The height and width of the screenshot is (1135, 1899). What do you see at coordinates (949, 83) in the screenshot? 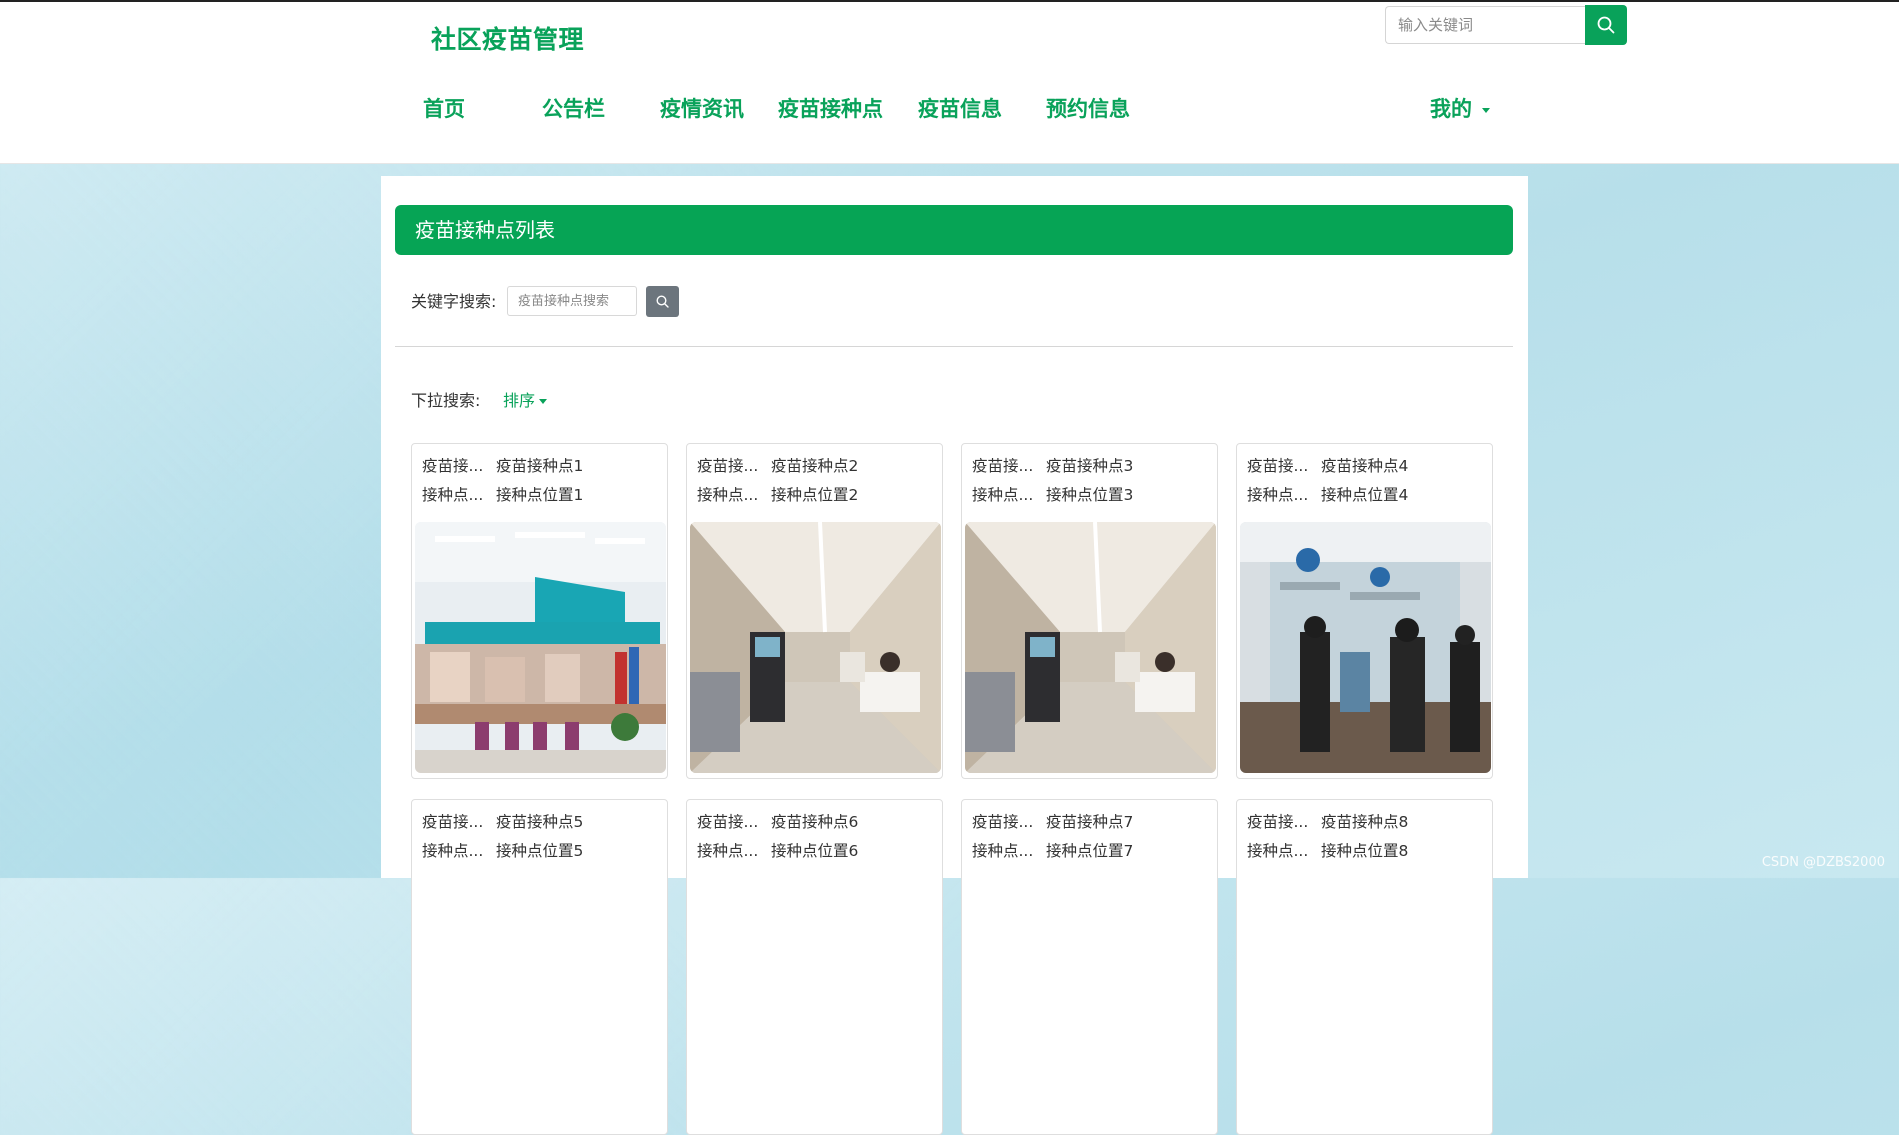
I see `site-header: 社区疫苗管理 首页 公告栏 疫情资讯 疫苗接种点 疫苗信息 预约信息 我的` at bounding box center [949, 83].